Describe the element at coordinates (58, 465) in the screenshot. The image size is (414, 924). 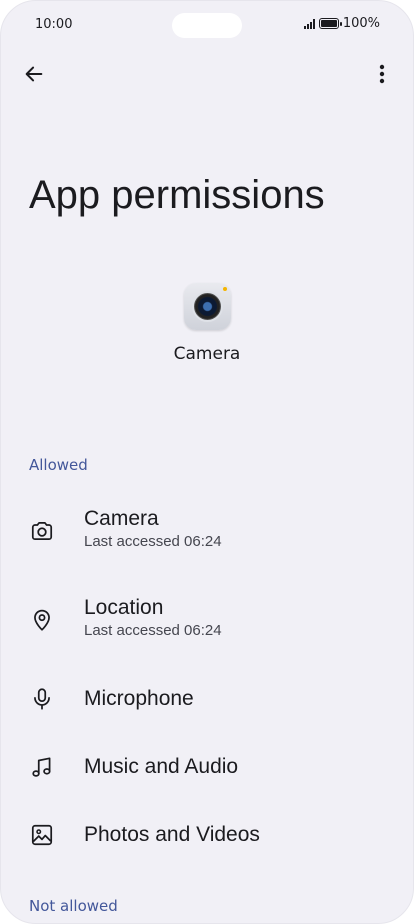
I see `section-allowed-header: Allowed` at that location.